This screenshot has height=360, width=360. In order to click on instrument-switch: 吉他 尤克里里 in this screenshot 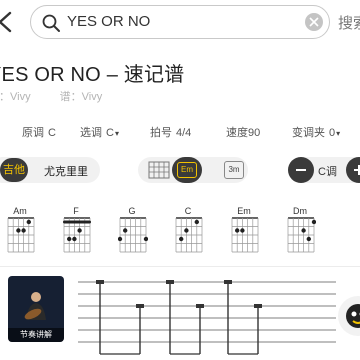, I will do `click(50, 170)`.